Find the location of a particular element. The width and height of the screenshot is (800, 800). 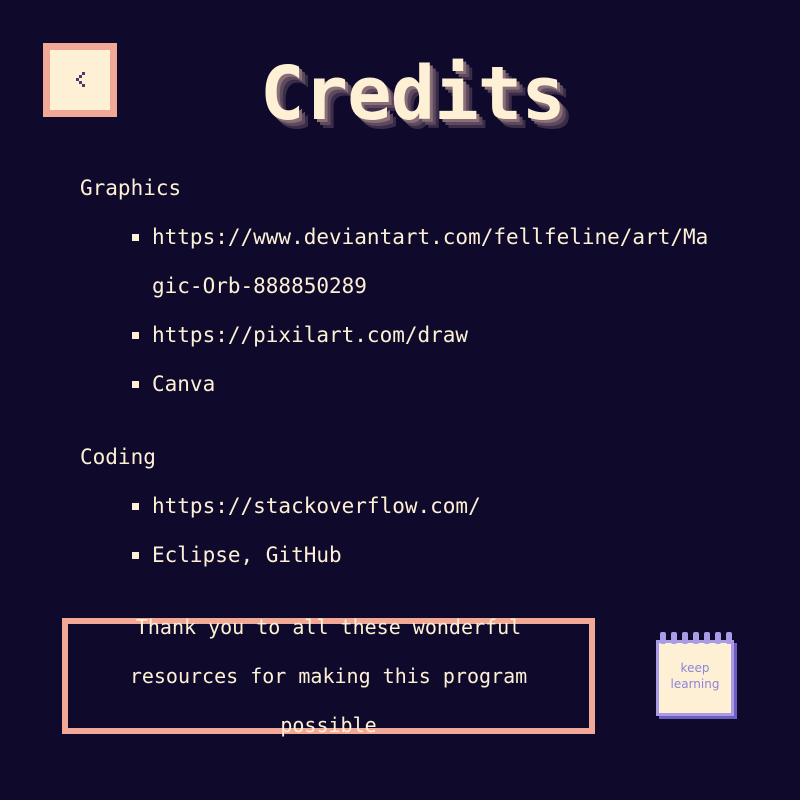

section-heading-coding: Coding is located at coordinates (118, 457).